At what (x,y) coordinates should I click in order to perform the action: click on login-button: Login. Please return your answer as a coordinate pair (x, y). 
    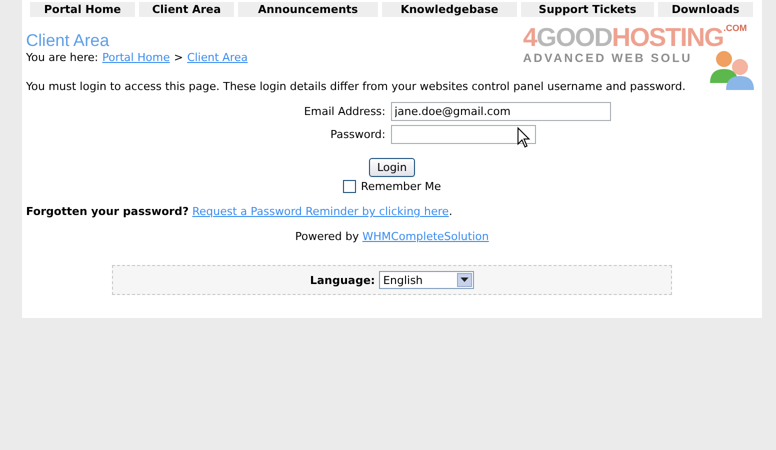
    Looking at the image, I should click on (392, 167).